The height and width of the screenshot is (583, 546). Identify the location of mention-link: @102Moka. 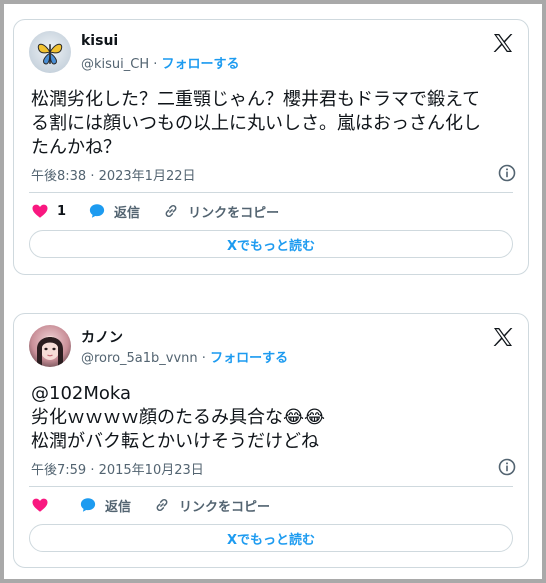
(270, 394).